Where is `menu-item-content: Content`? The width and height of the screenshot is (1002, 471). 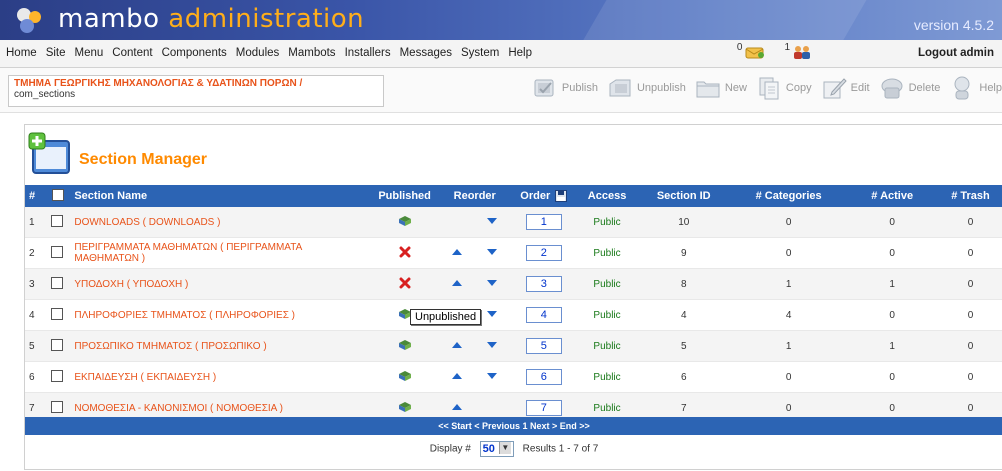 menu-item-content: Content is located at coordinates (132, 53).